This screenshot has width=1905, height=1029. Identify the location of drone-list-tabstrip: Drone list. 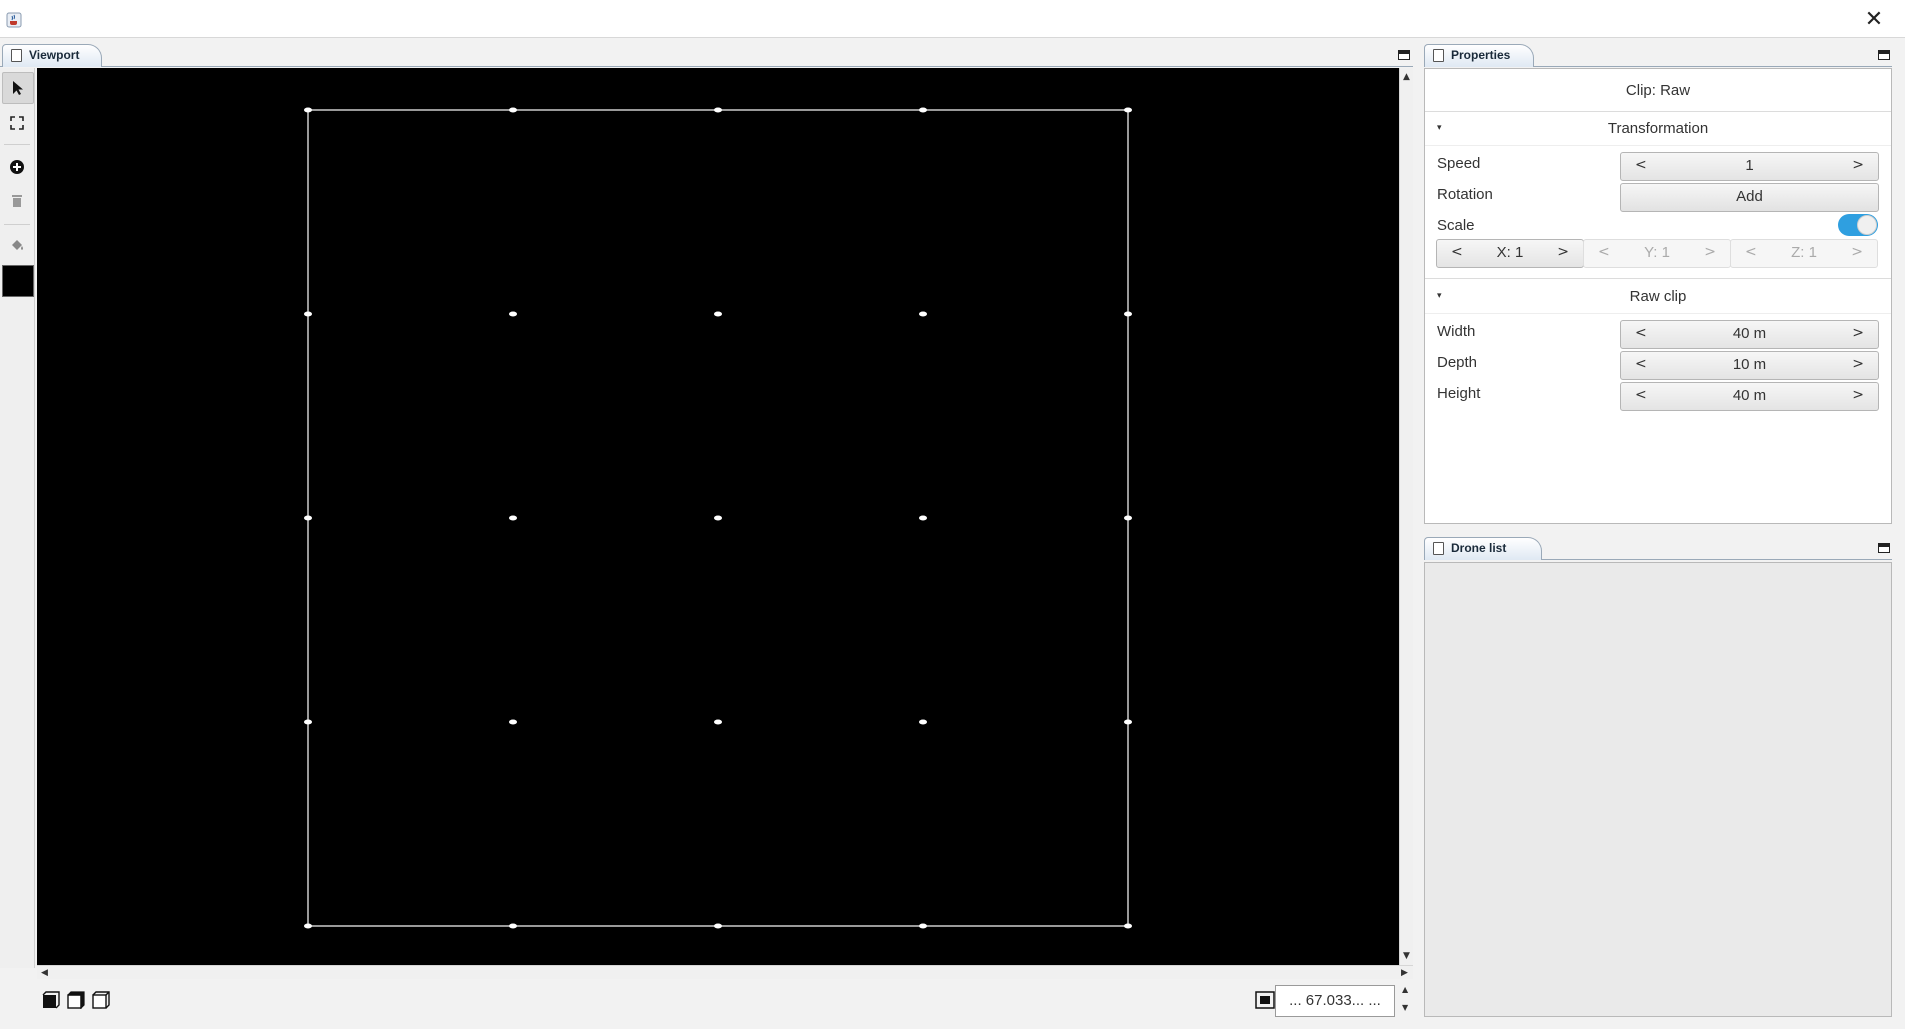
(1658, 547).